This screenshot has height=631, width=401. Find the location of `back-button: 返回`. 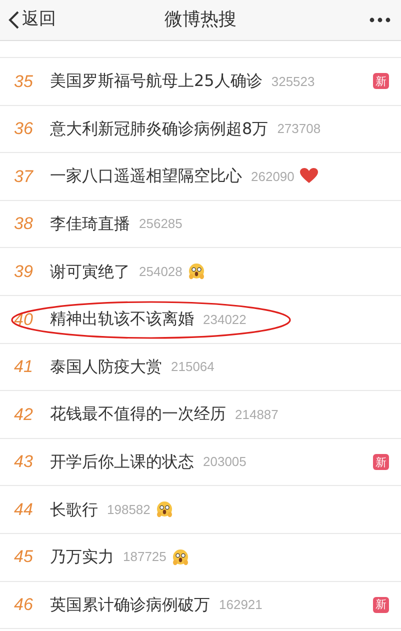

back-button: 返回 is located at coordinates (28, 20).